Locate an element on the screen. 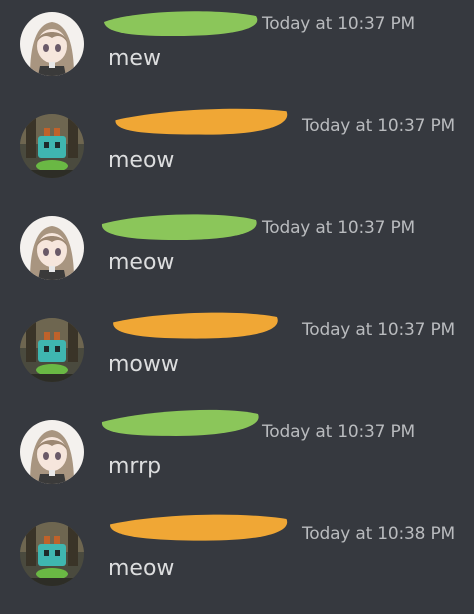  message-timestamp: Today at 10:38 PM is located at coordinates (378, 534).